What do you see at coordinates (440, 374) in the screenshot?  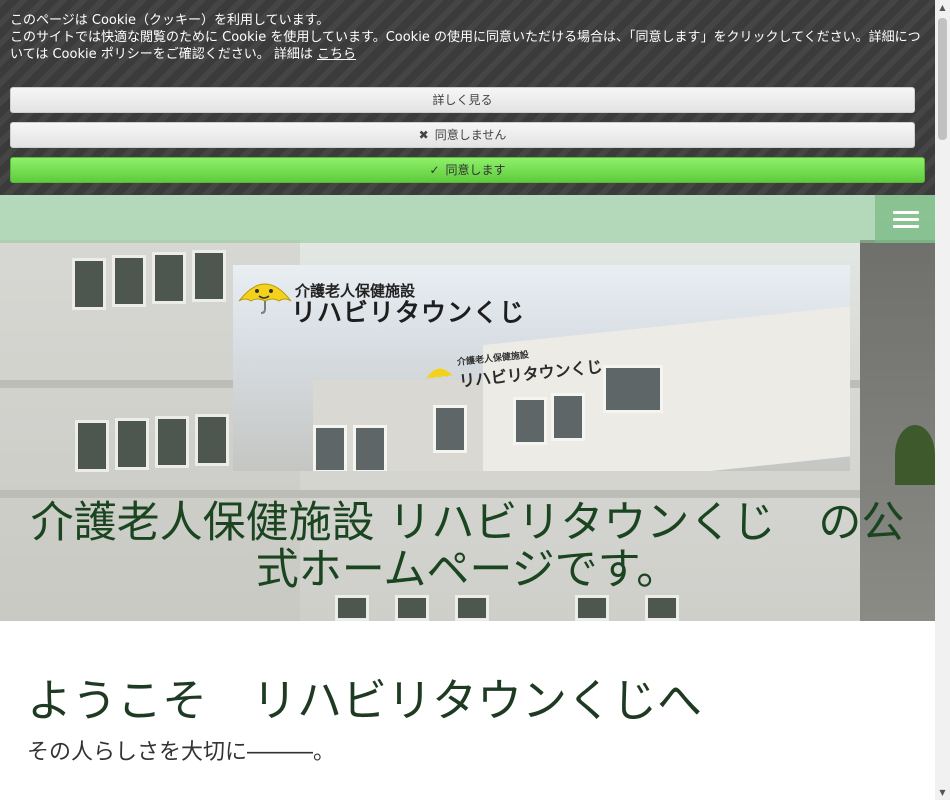 I see `umbrella-sign-icon` at bounding box center [440, 374].